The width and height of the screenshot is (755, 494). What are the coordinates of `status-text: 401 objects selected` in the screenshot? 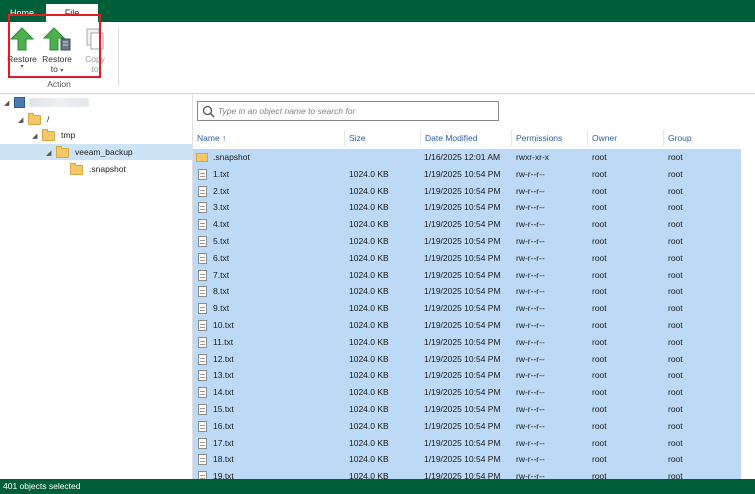 It's located at (42, 486).